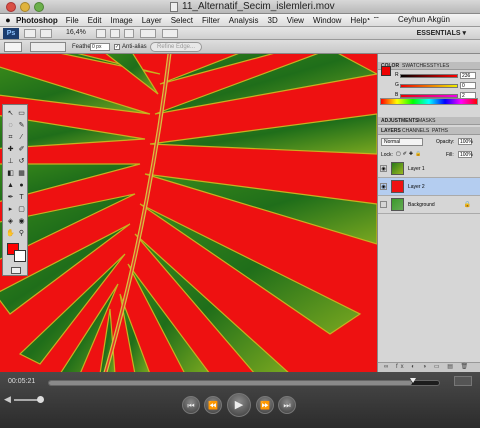 The height and width of the screenshot is (428, 480). I want to click on user-menu: Ceyhun Akgün, so click(424, 19).